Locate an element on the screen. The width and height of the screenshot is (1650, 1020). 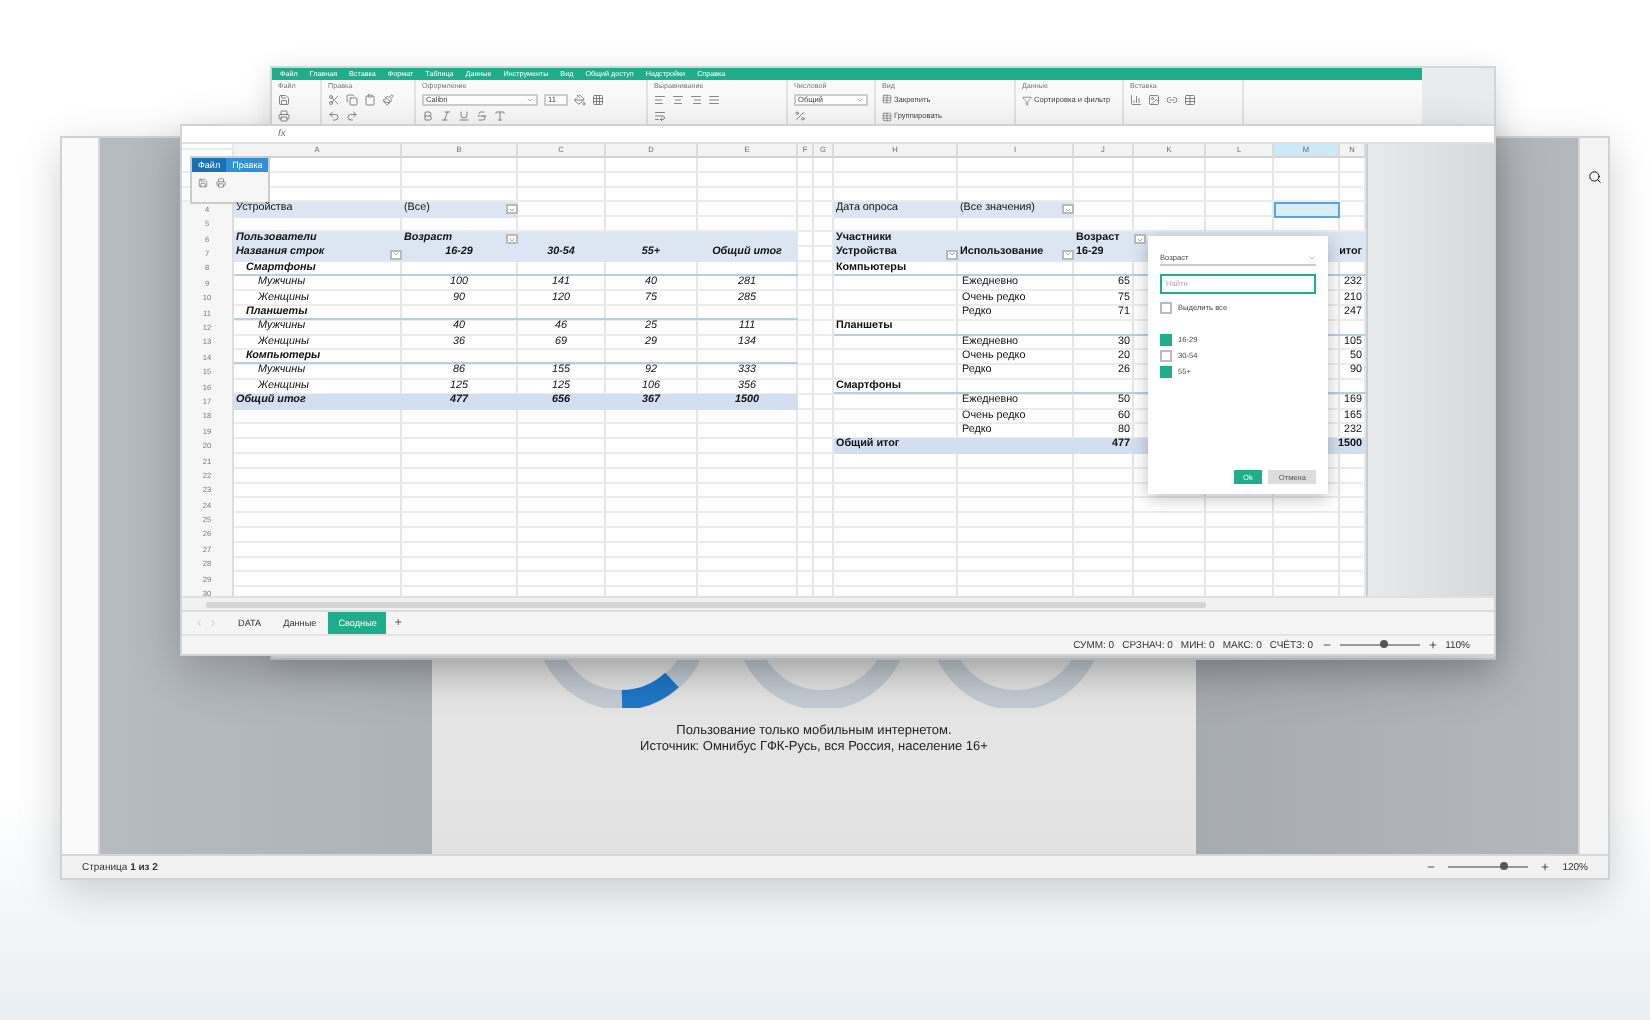
strikethrough-icon is located at coordinates (482, 116).